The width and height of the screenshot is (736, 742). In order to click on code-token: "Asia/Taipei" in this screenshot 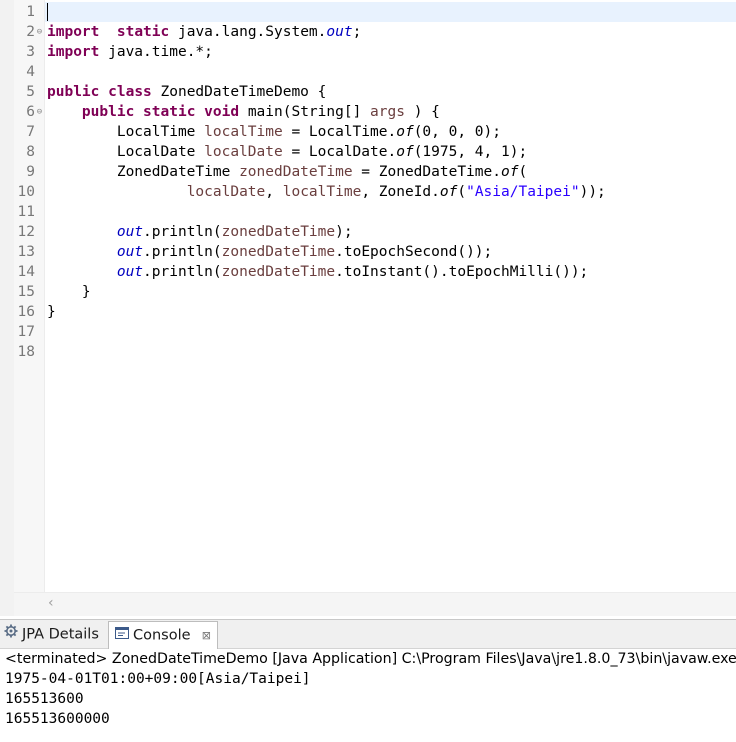, I will do `click(523, 192)`.